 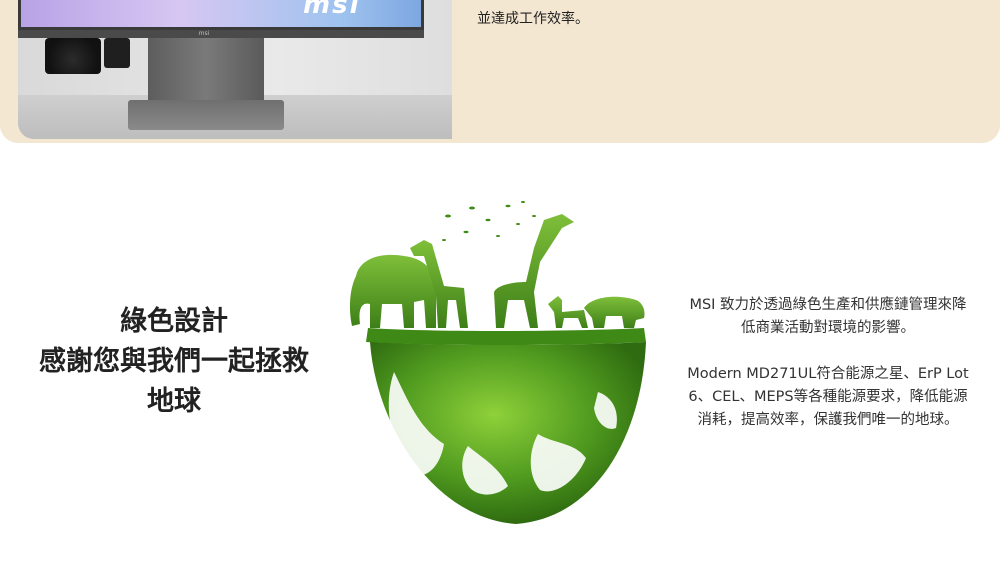 What do you see at coordinates (206, 115) in the screenshot?
I see `monitor-base` at bounding box center [206, 115].